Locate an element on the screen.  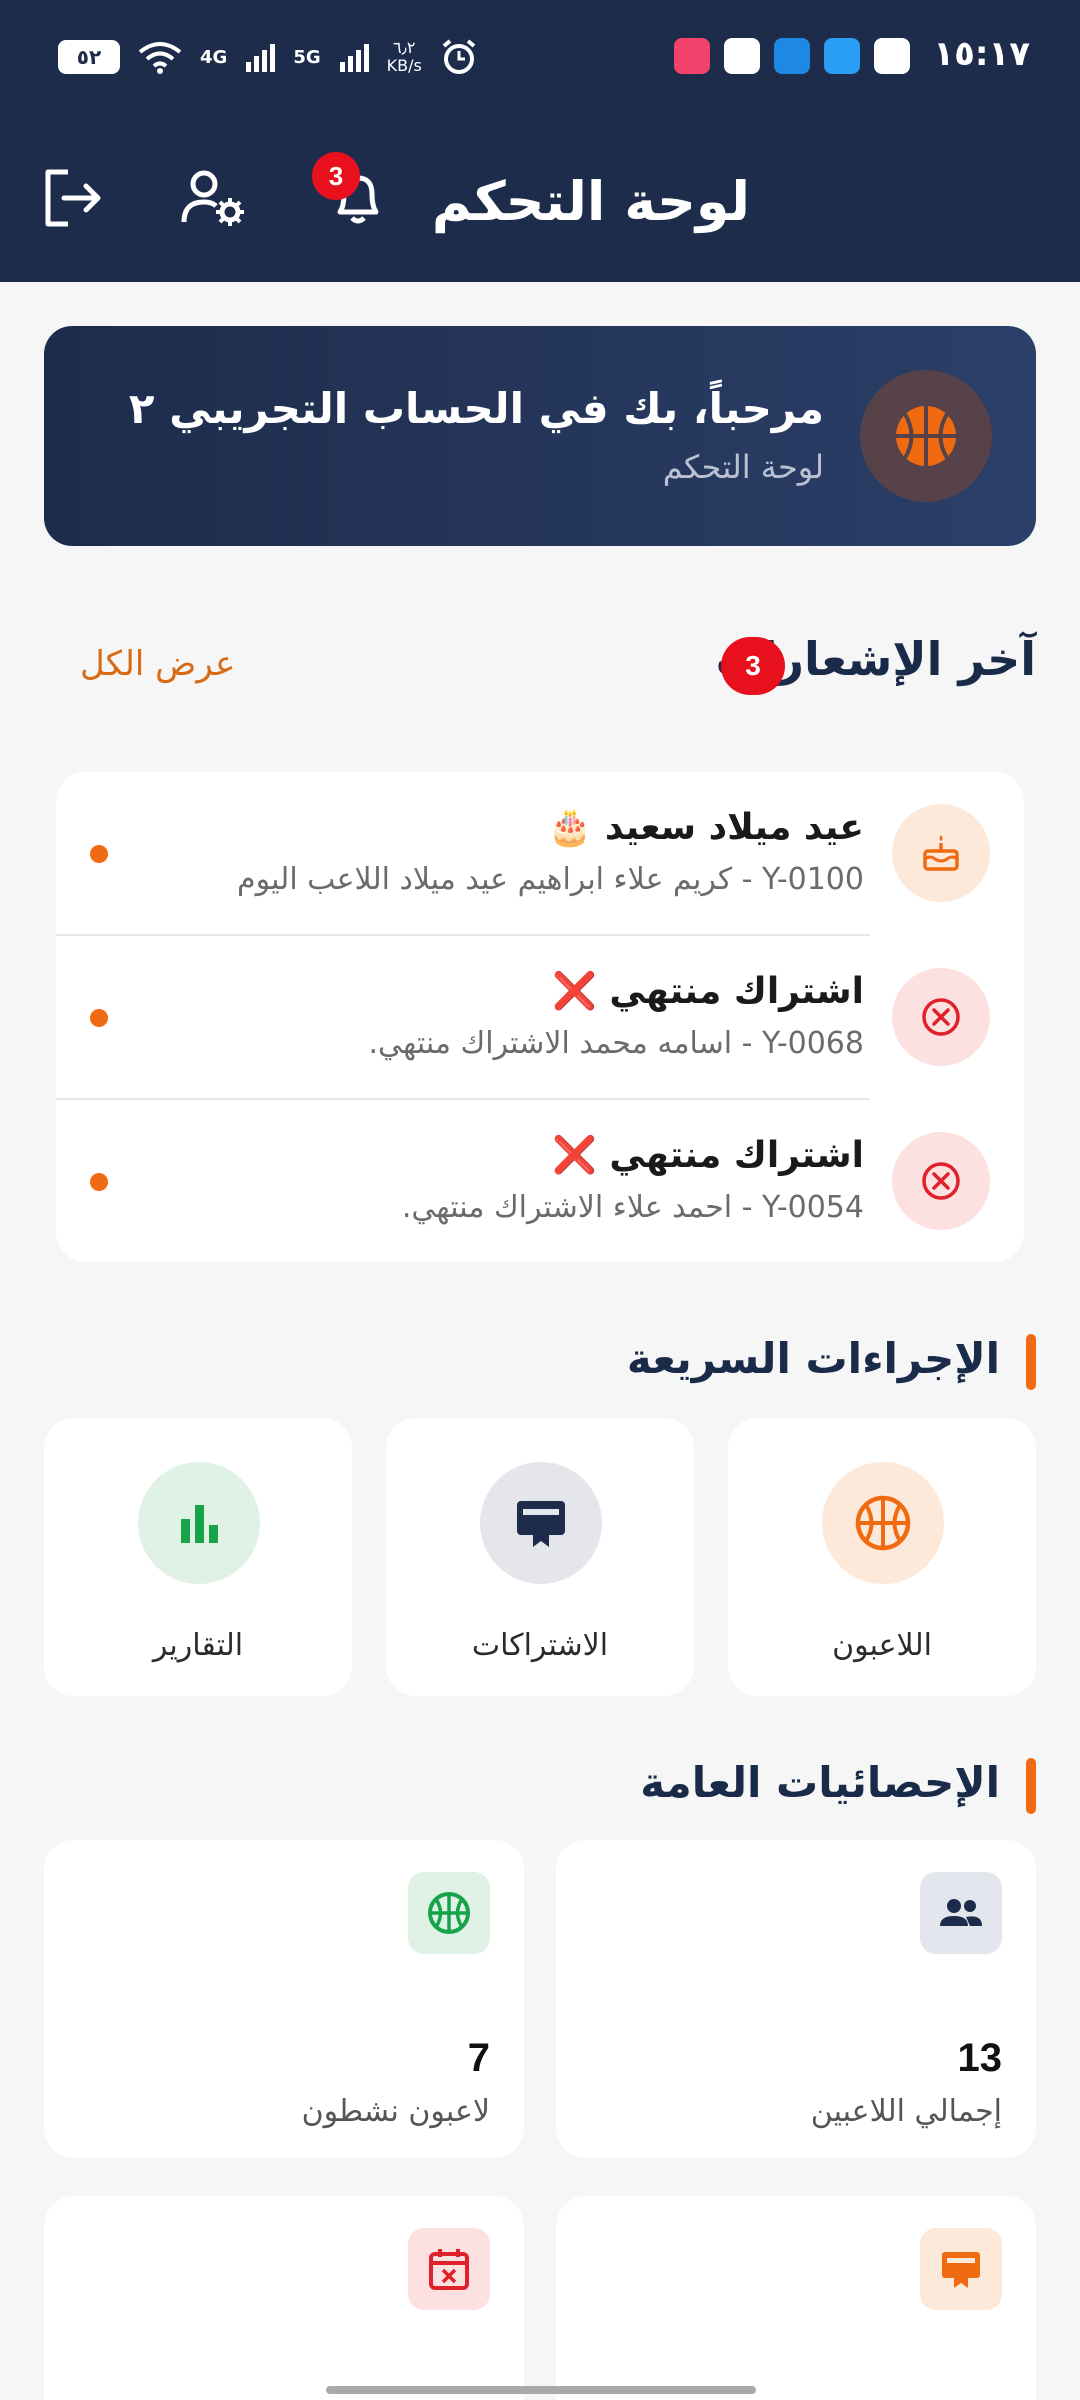
page-title: لوحة التحكم is located at coordinates (590, 201).